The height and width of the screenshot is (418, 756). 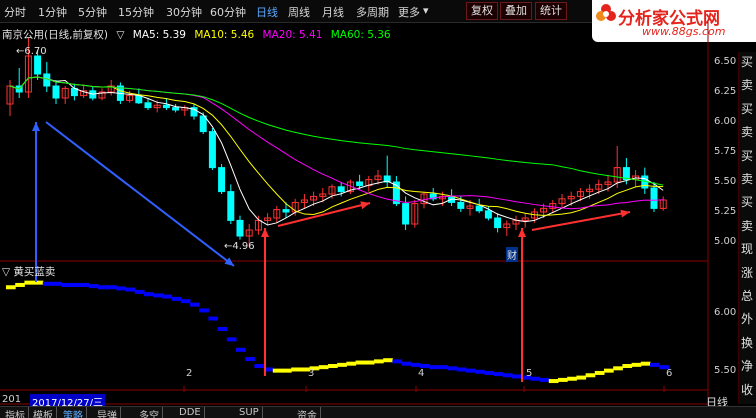 I want to click on date-tick: 4, so click(x=421, y=373).